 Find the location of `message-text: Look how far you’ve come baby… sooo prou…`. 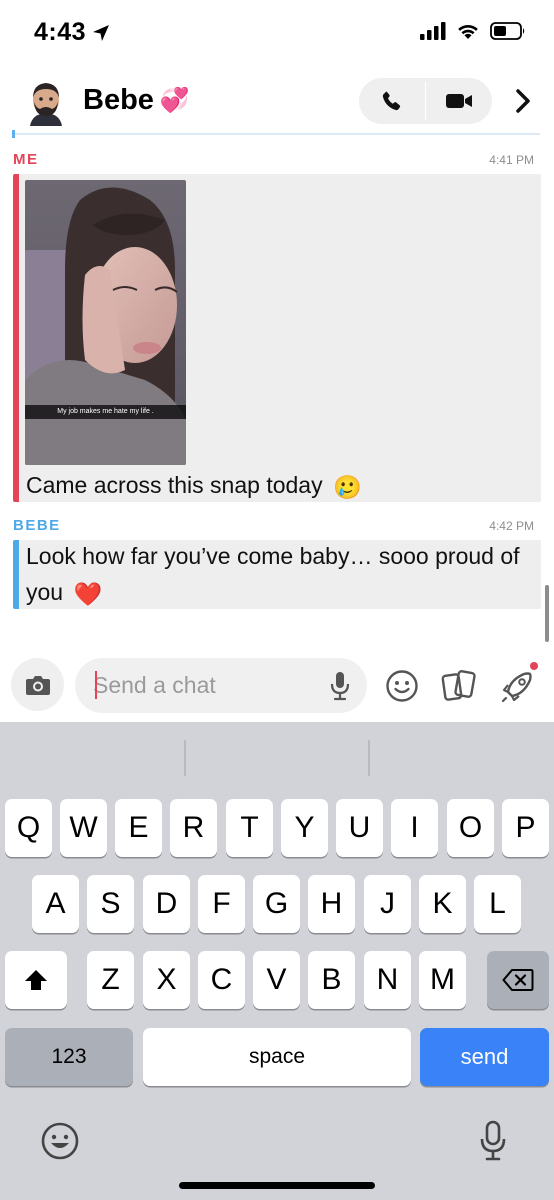

message-text: Look how far you’ve come baby… sooo prou… is located at coordinates (281, 575).